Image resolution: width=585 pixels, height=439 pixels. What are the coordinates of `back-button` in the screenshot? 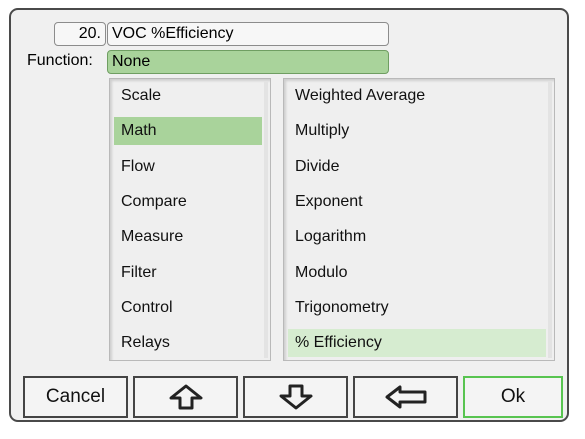 It's located at (405, 397).